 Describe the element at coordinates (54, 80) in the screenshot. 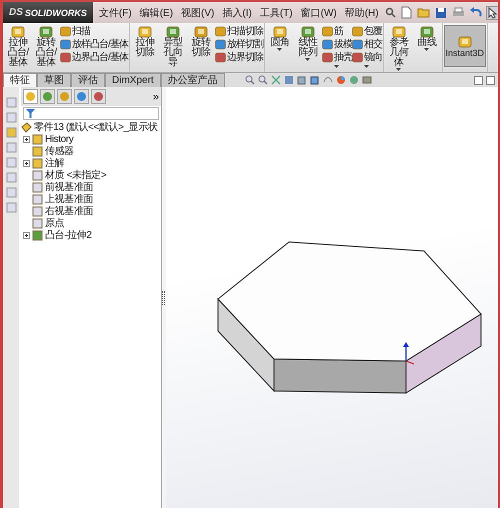

I see `tab: 草图` at that location.